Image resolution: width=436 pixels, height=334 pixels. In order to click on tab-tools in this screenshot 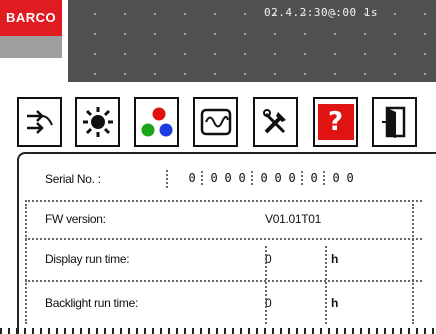, I will do `click(275, 122)`.